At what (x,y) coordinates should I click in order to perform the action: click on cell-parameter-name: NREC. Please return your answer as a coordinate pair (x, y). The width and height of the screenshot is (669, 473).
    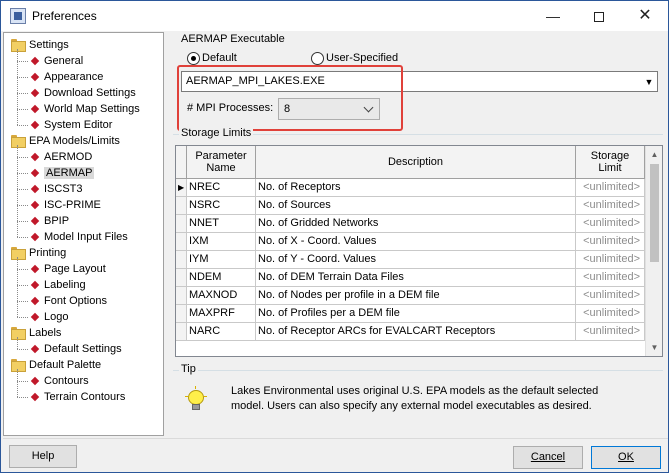
    Looking at the image, I should click on (221, 188).